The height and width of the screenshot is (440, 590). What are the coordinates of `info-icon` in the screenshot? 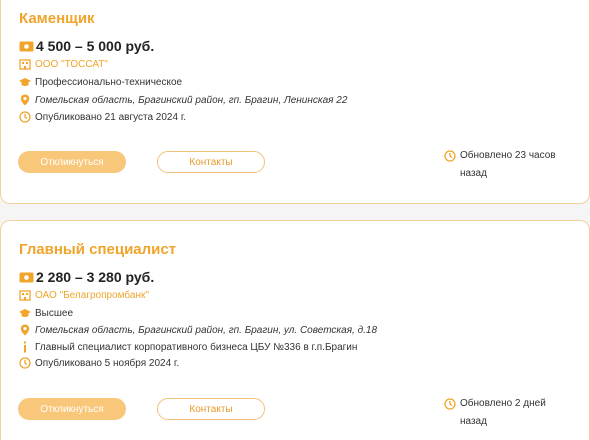 It's located at (25, 347).